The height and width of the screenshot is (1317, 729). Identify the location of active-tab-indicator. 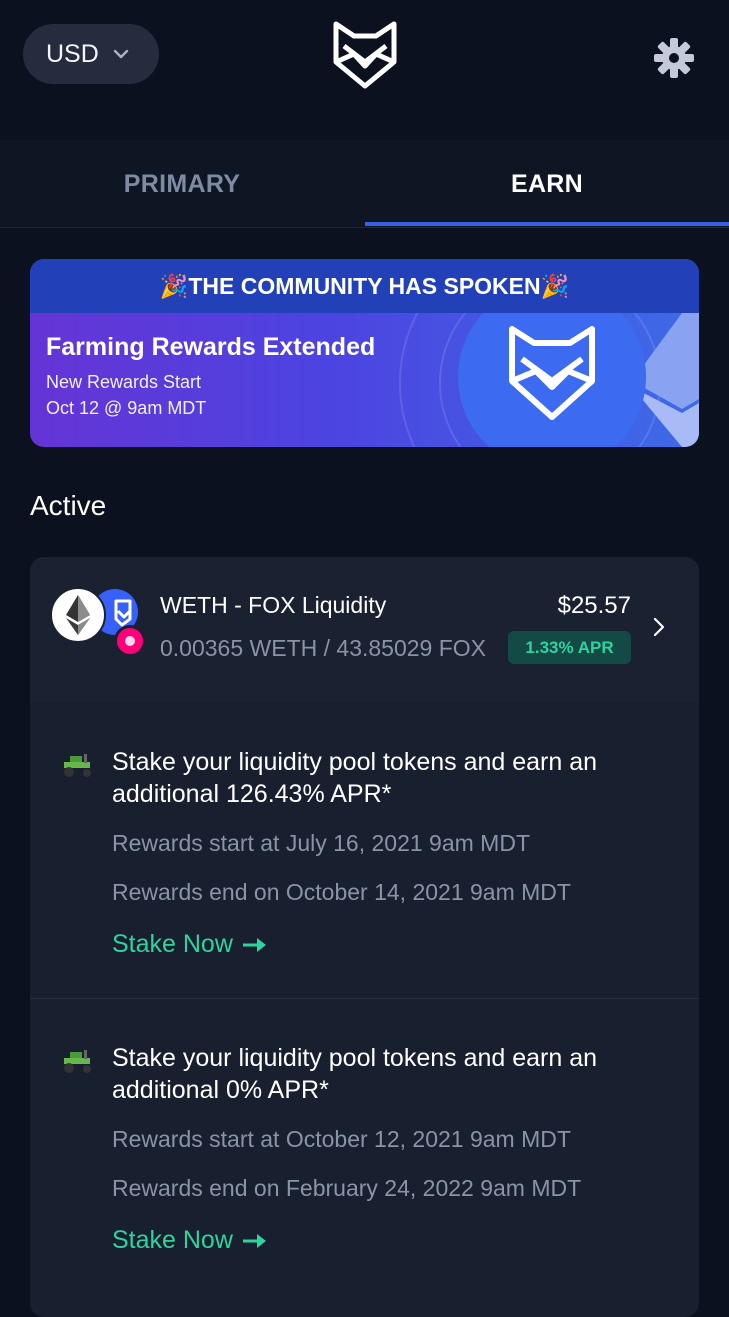
(547, 224).